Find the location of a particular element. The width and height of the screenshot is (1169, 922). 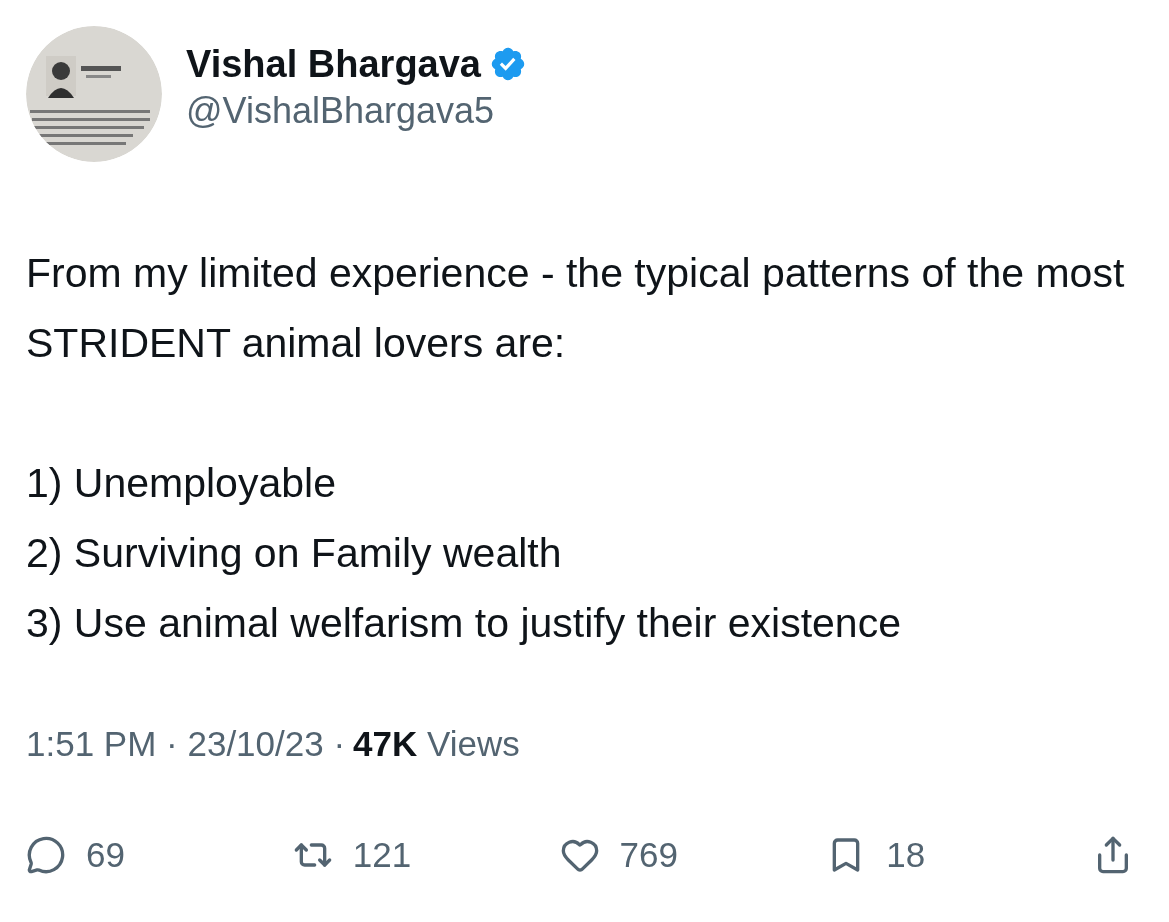

action-count: 69 is located at coordinates (105, 854).